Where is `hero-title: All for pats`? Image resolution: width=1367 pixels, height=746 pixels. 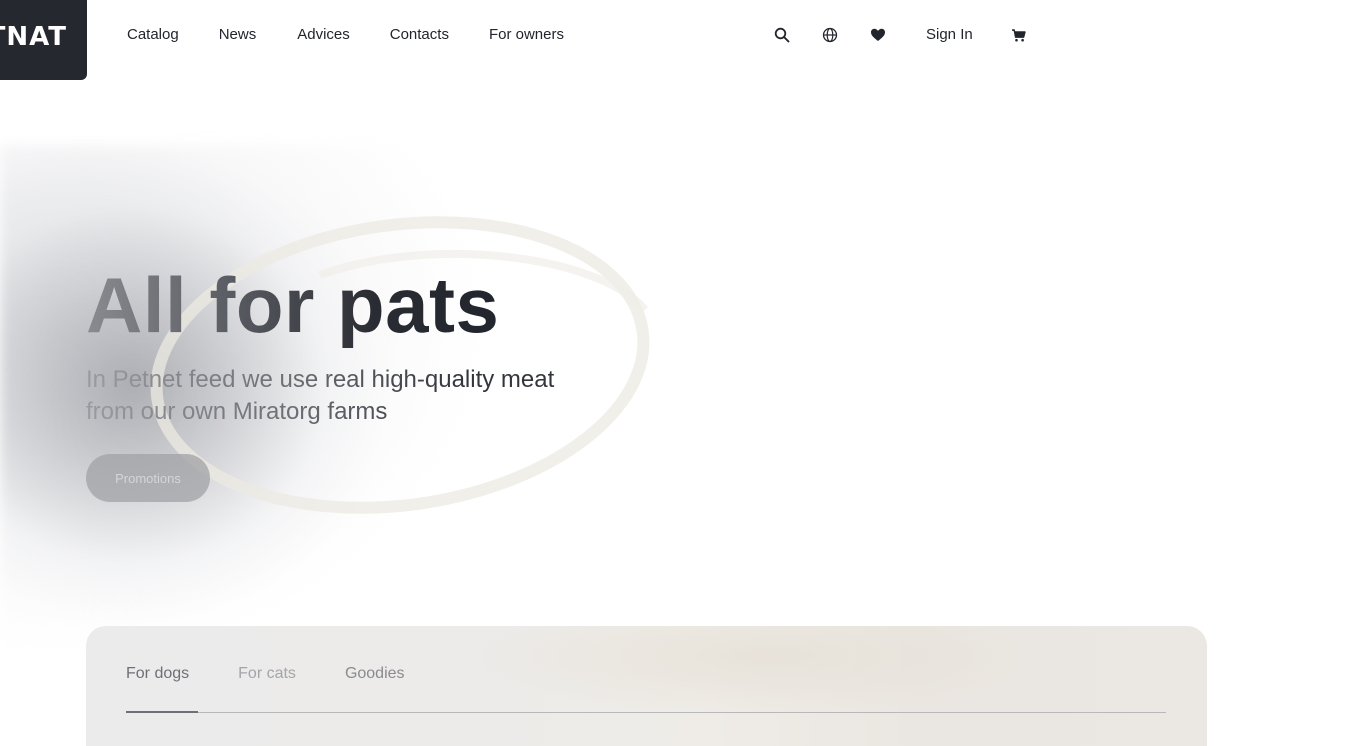 hero-title: All for pats is located at coordinates (293, 305).